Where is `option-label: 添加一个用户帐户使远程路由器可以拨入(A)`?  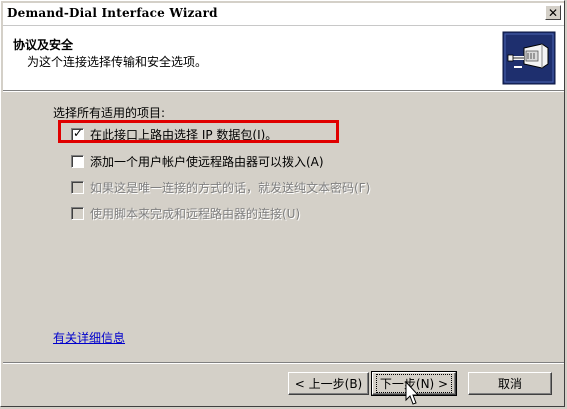 option-label: 添加一个用户帐户使远程路由器可以拨入(A) is located at coordinates (207, 162).